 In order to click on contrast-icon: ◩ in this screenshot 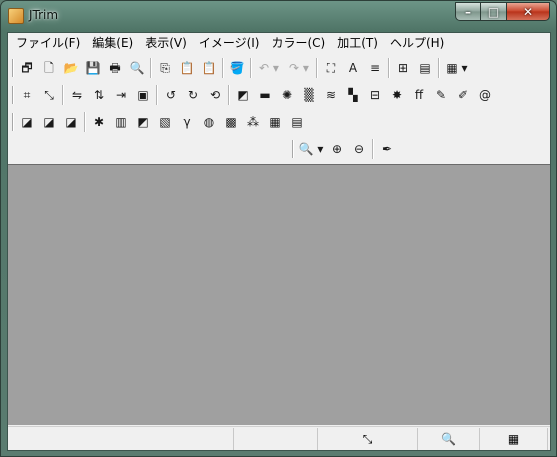, I will do `click(143, 122)`.